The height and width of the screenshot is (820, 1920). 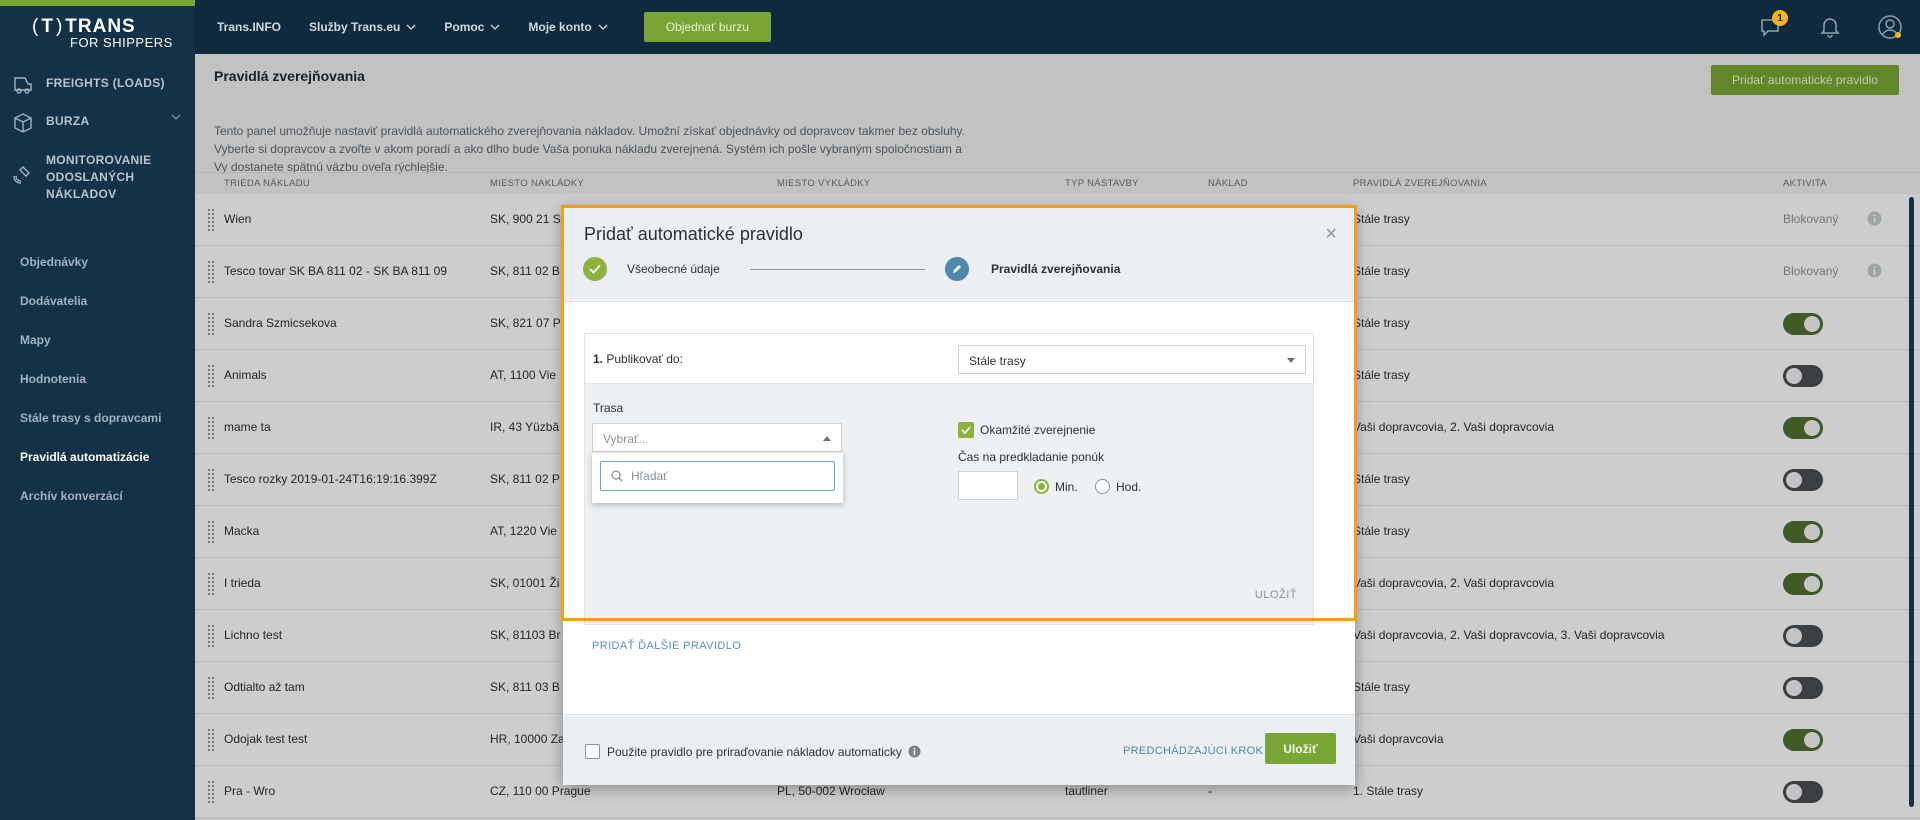 What do you see at coordinates (99, 160) in the screenshot?
I see `sidebar-item-label-line: MONITOROVANIE` at bounding box center [99, 160].